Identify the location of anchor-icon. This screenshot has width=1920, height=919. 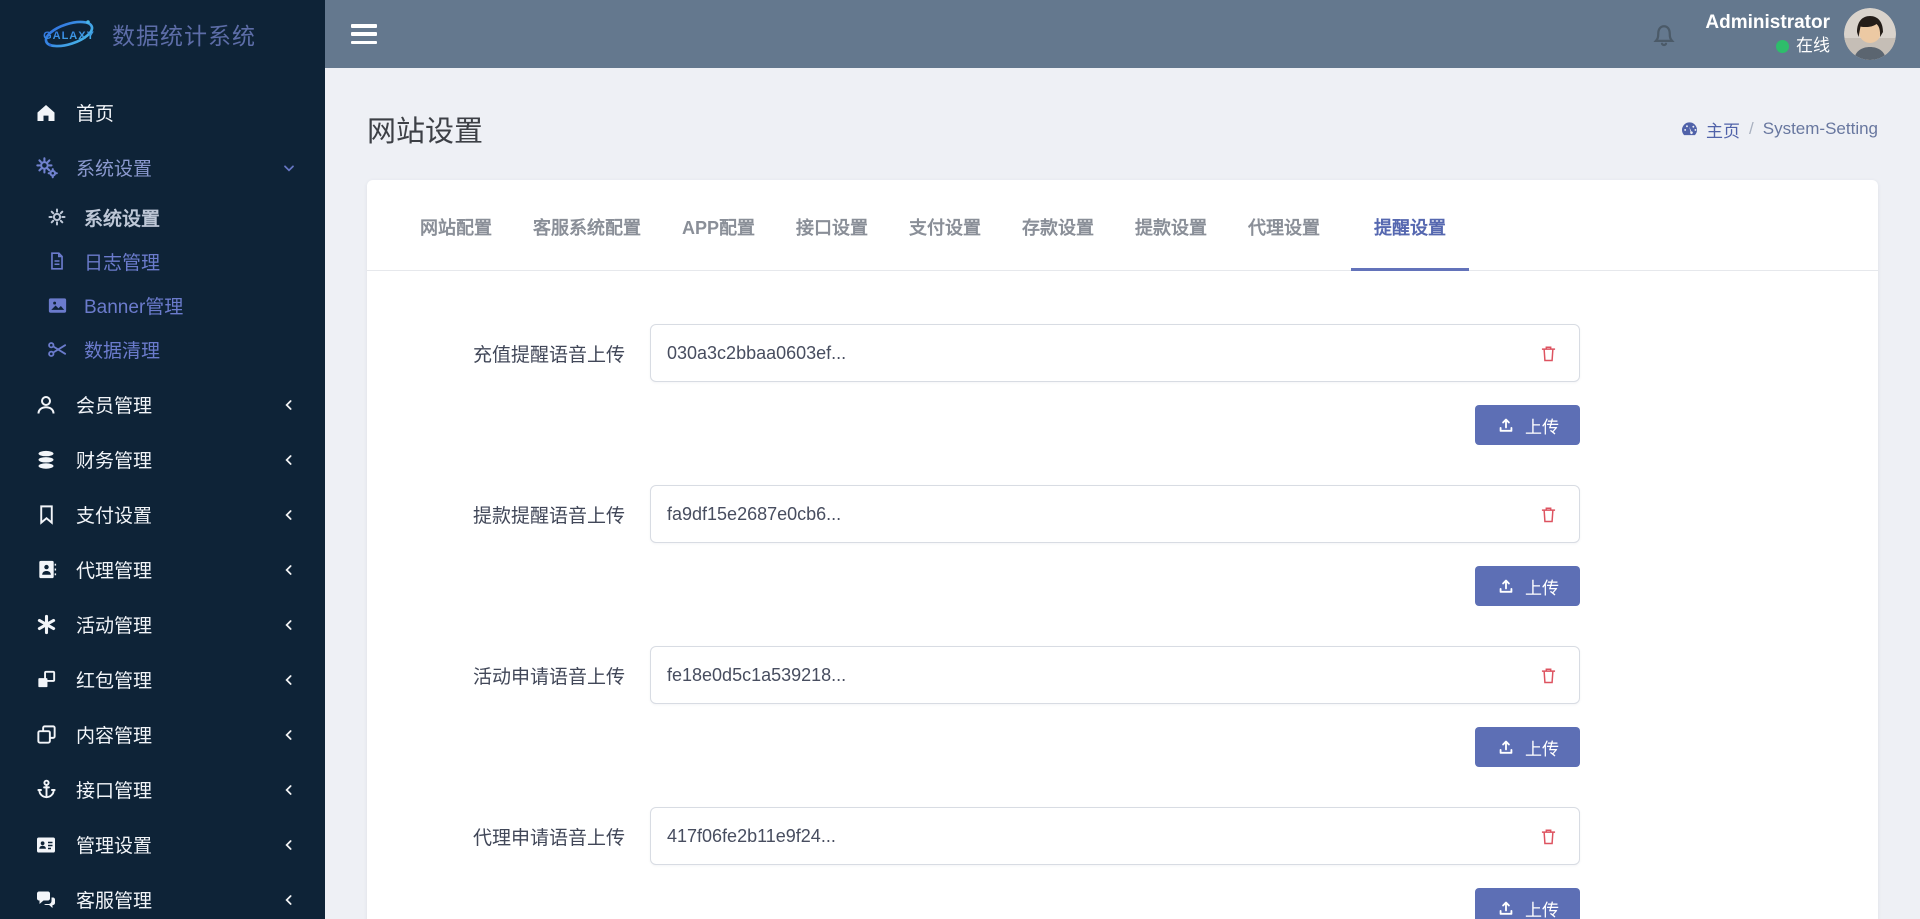
(46, 790).